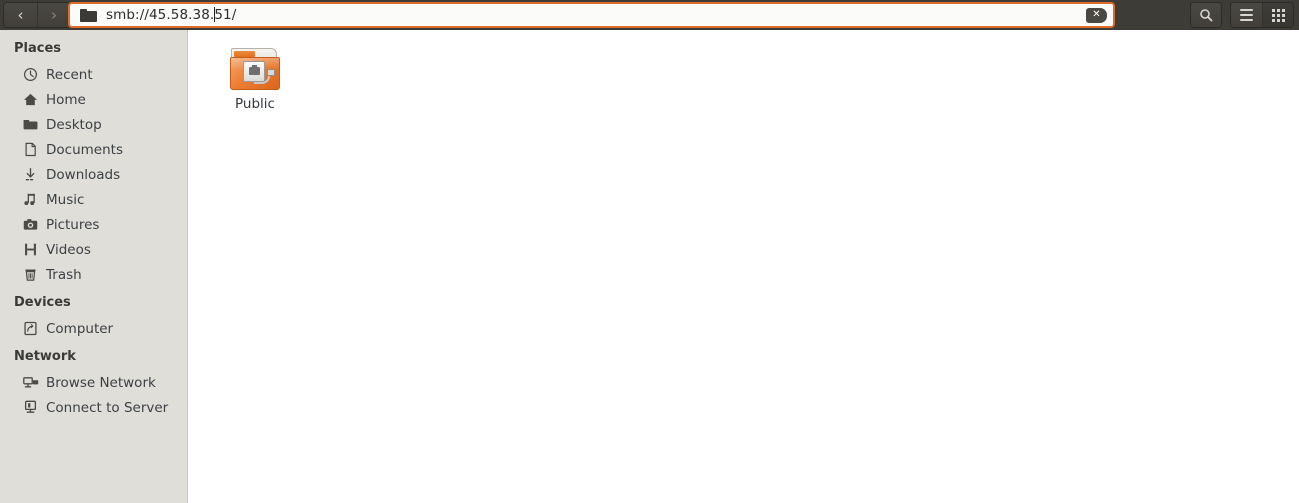 The width and height of the screenshot is (1299, 503). Describe the element at coordinates (30, 74) in the screenshot. I see `clock-icon` at that location.